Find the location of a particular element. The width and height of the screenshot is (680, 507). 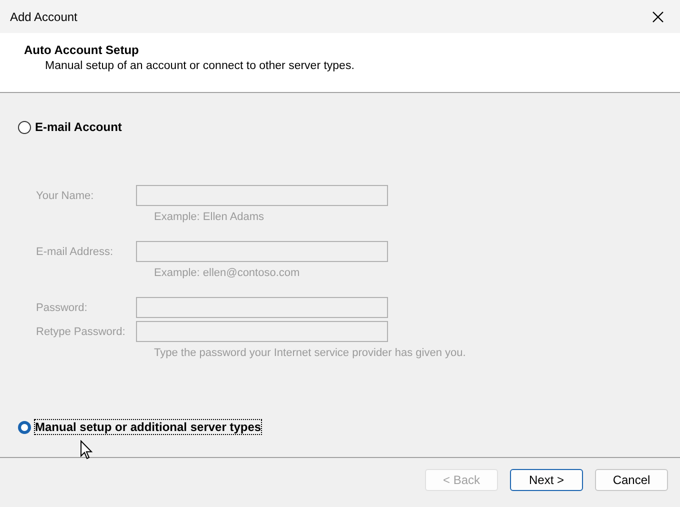

header-title: Auto Account Setup is located at coordinates (82, 50).